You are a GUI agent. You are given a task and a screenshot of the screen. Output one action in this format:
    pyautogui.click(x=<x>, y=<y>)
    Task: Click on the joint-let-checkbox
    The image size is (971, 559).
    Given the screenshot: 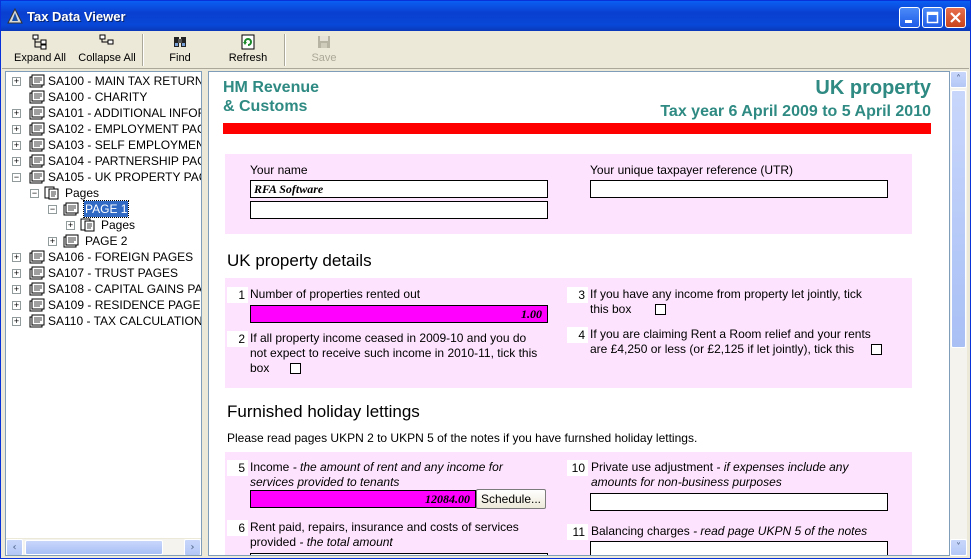 What is the action you would take?
    pyautogui.click(x=660, y=309)
    